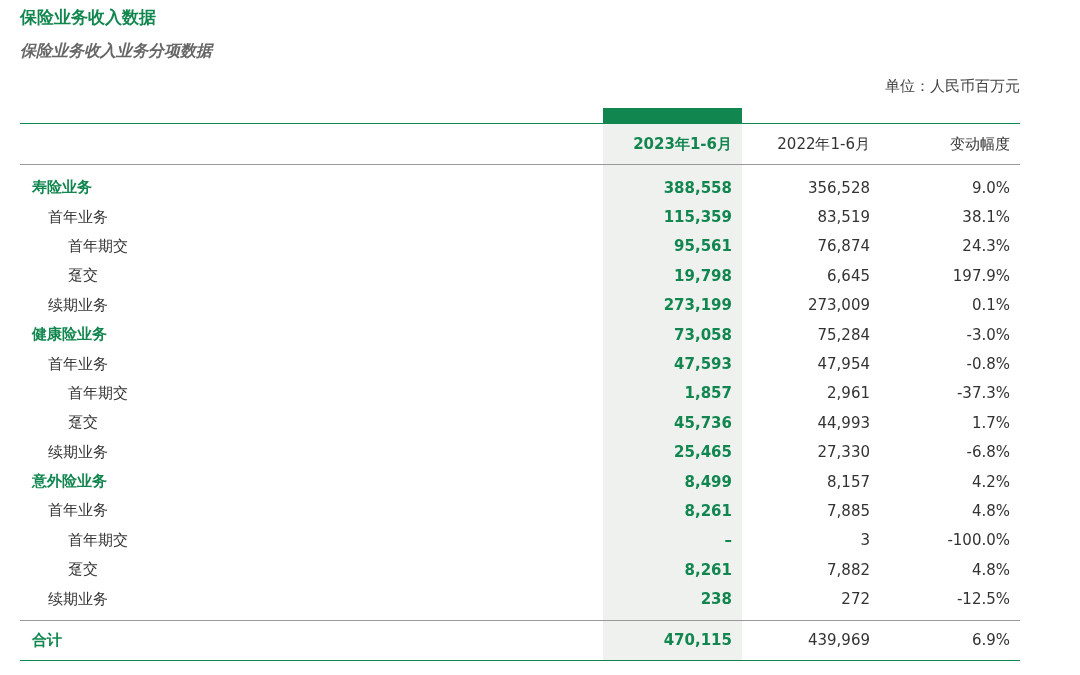 This screenshot has height=675, width=1080. I want to click on table-cell-text: 44,993, so click(843, 423).